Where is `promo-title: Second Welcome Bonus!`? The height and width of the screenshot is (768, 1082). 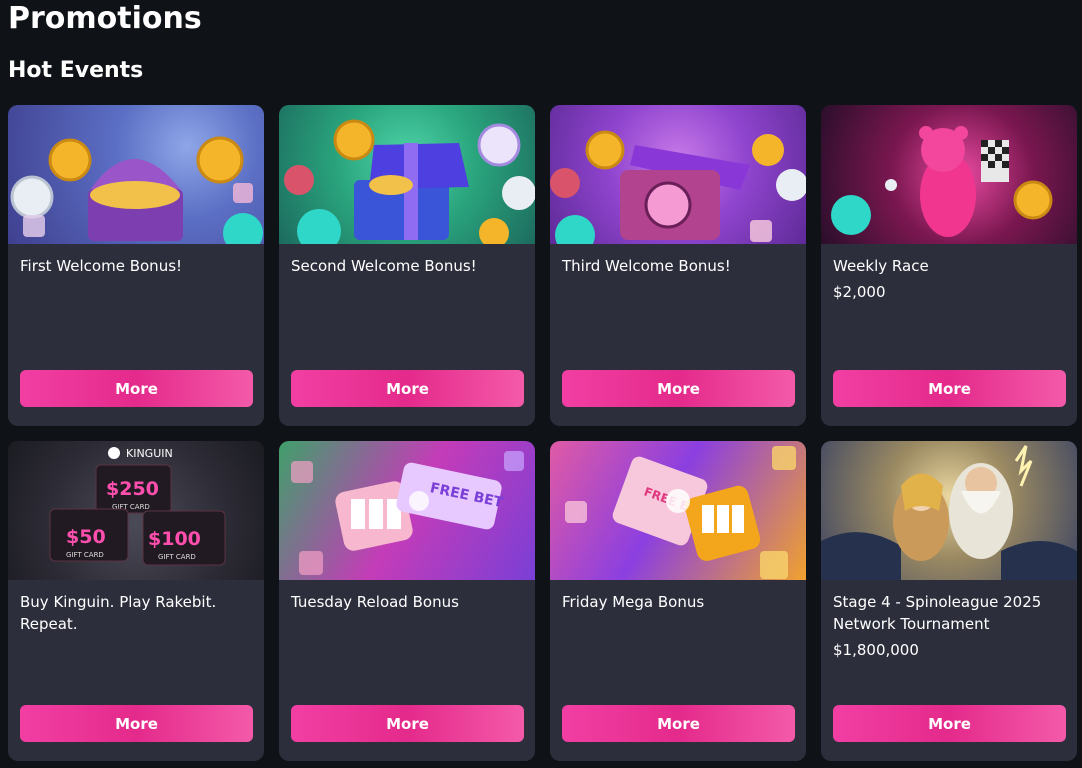 promo-title: Second Welcome Bonus! is located at coordinates (384, 266).